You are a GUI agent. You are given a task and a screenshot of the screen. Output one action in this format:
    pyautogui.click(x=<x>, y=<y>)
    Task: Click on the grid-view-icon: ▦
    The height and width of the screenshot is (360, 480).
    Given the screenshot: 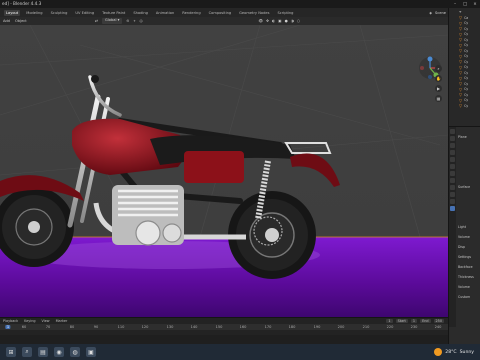 What is the action you would take?
    pyautogui.click(x=438, y=98)
    